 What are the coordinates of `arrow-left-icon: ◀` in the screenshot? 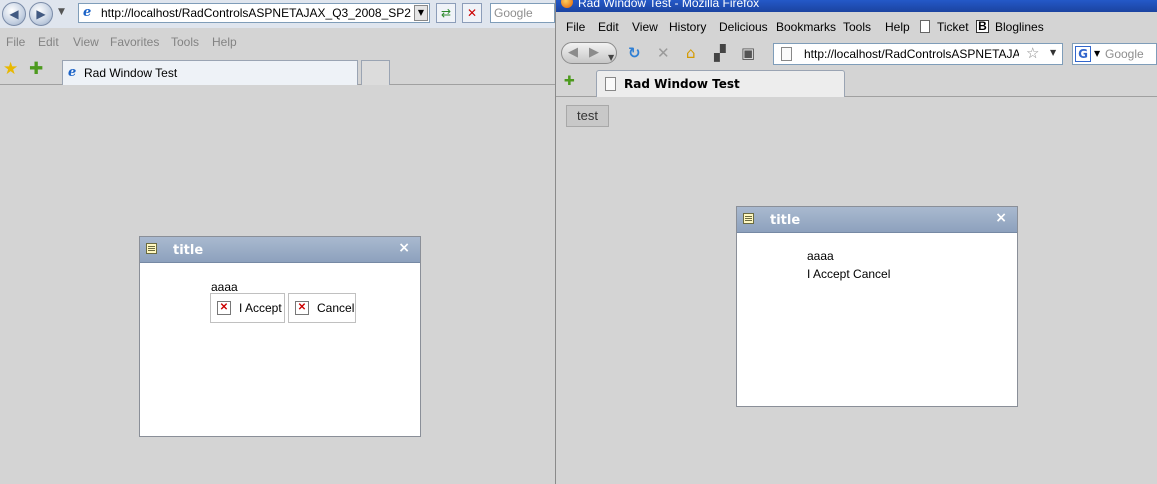 It's located at (14, 14).